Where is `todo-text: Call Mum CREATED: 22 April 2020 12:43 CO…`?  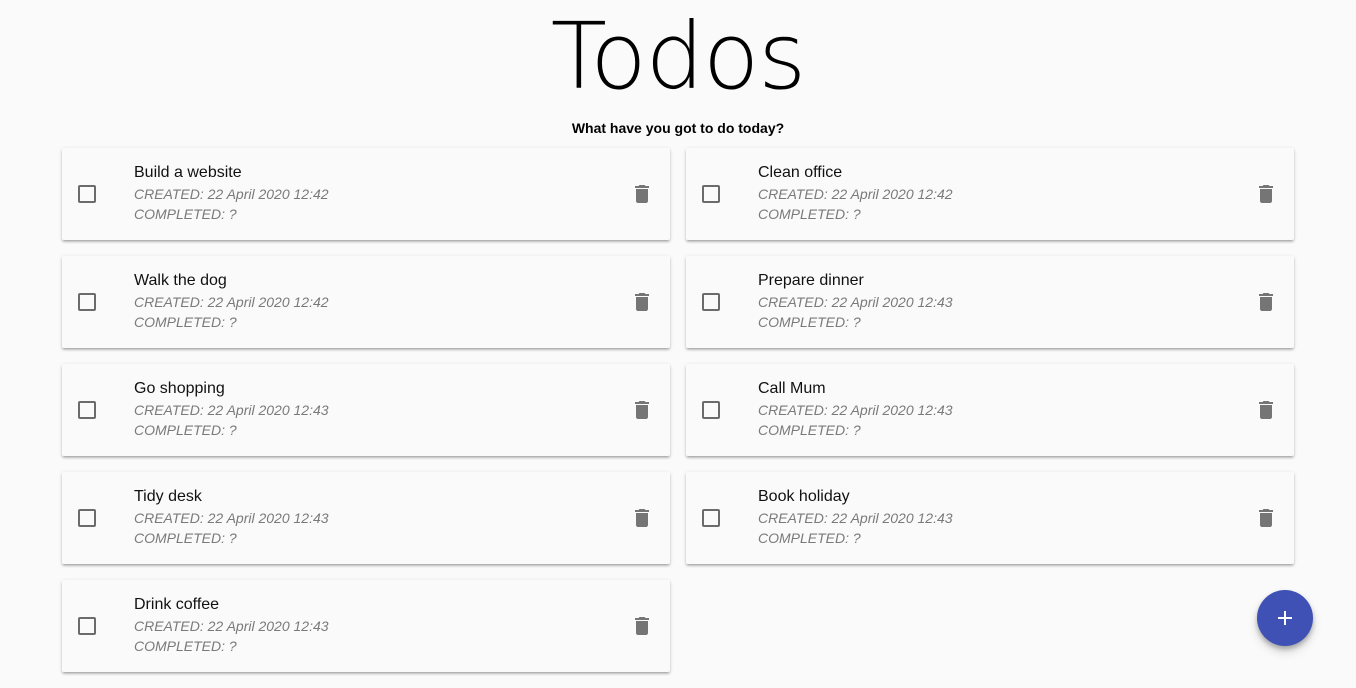 todo-text: Call Mum CREATED: 22 April 2020 12:43 CO… is located at coordinates (855, 409).